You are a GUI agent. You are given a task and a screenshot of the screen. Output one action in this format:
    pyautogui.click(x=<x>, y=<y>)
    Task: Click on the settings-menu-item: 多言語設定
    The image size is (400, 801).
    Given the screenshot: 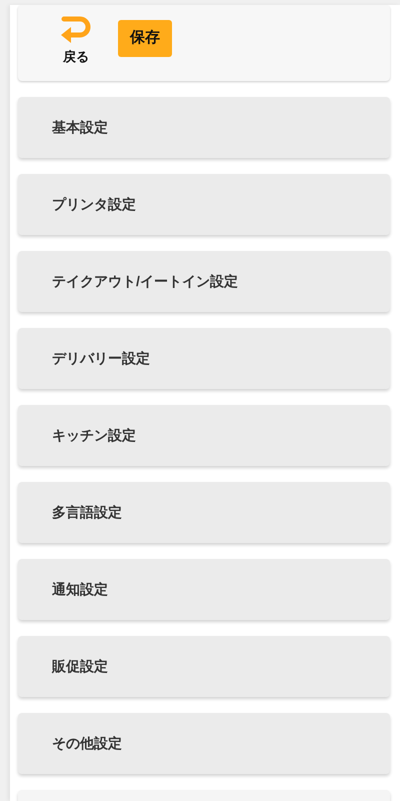 What is the action you would take?
    pyautogui.click(x=204, y=512)
    